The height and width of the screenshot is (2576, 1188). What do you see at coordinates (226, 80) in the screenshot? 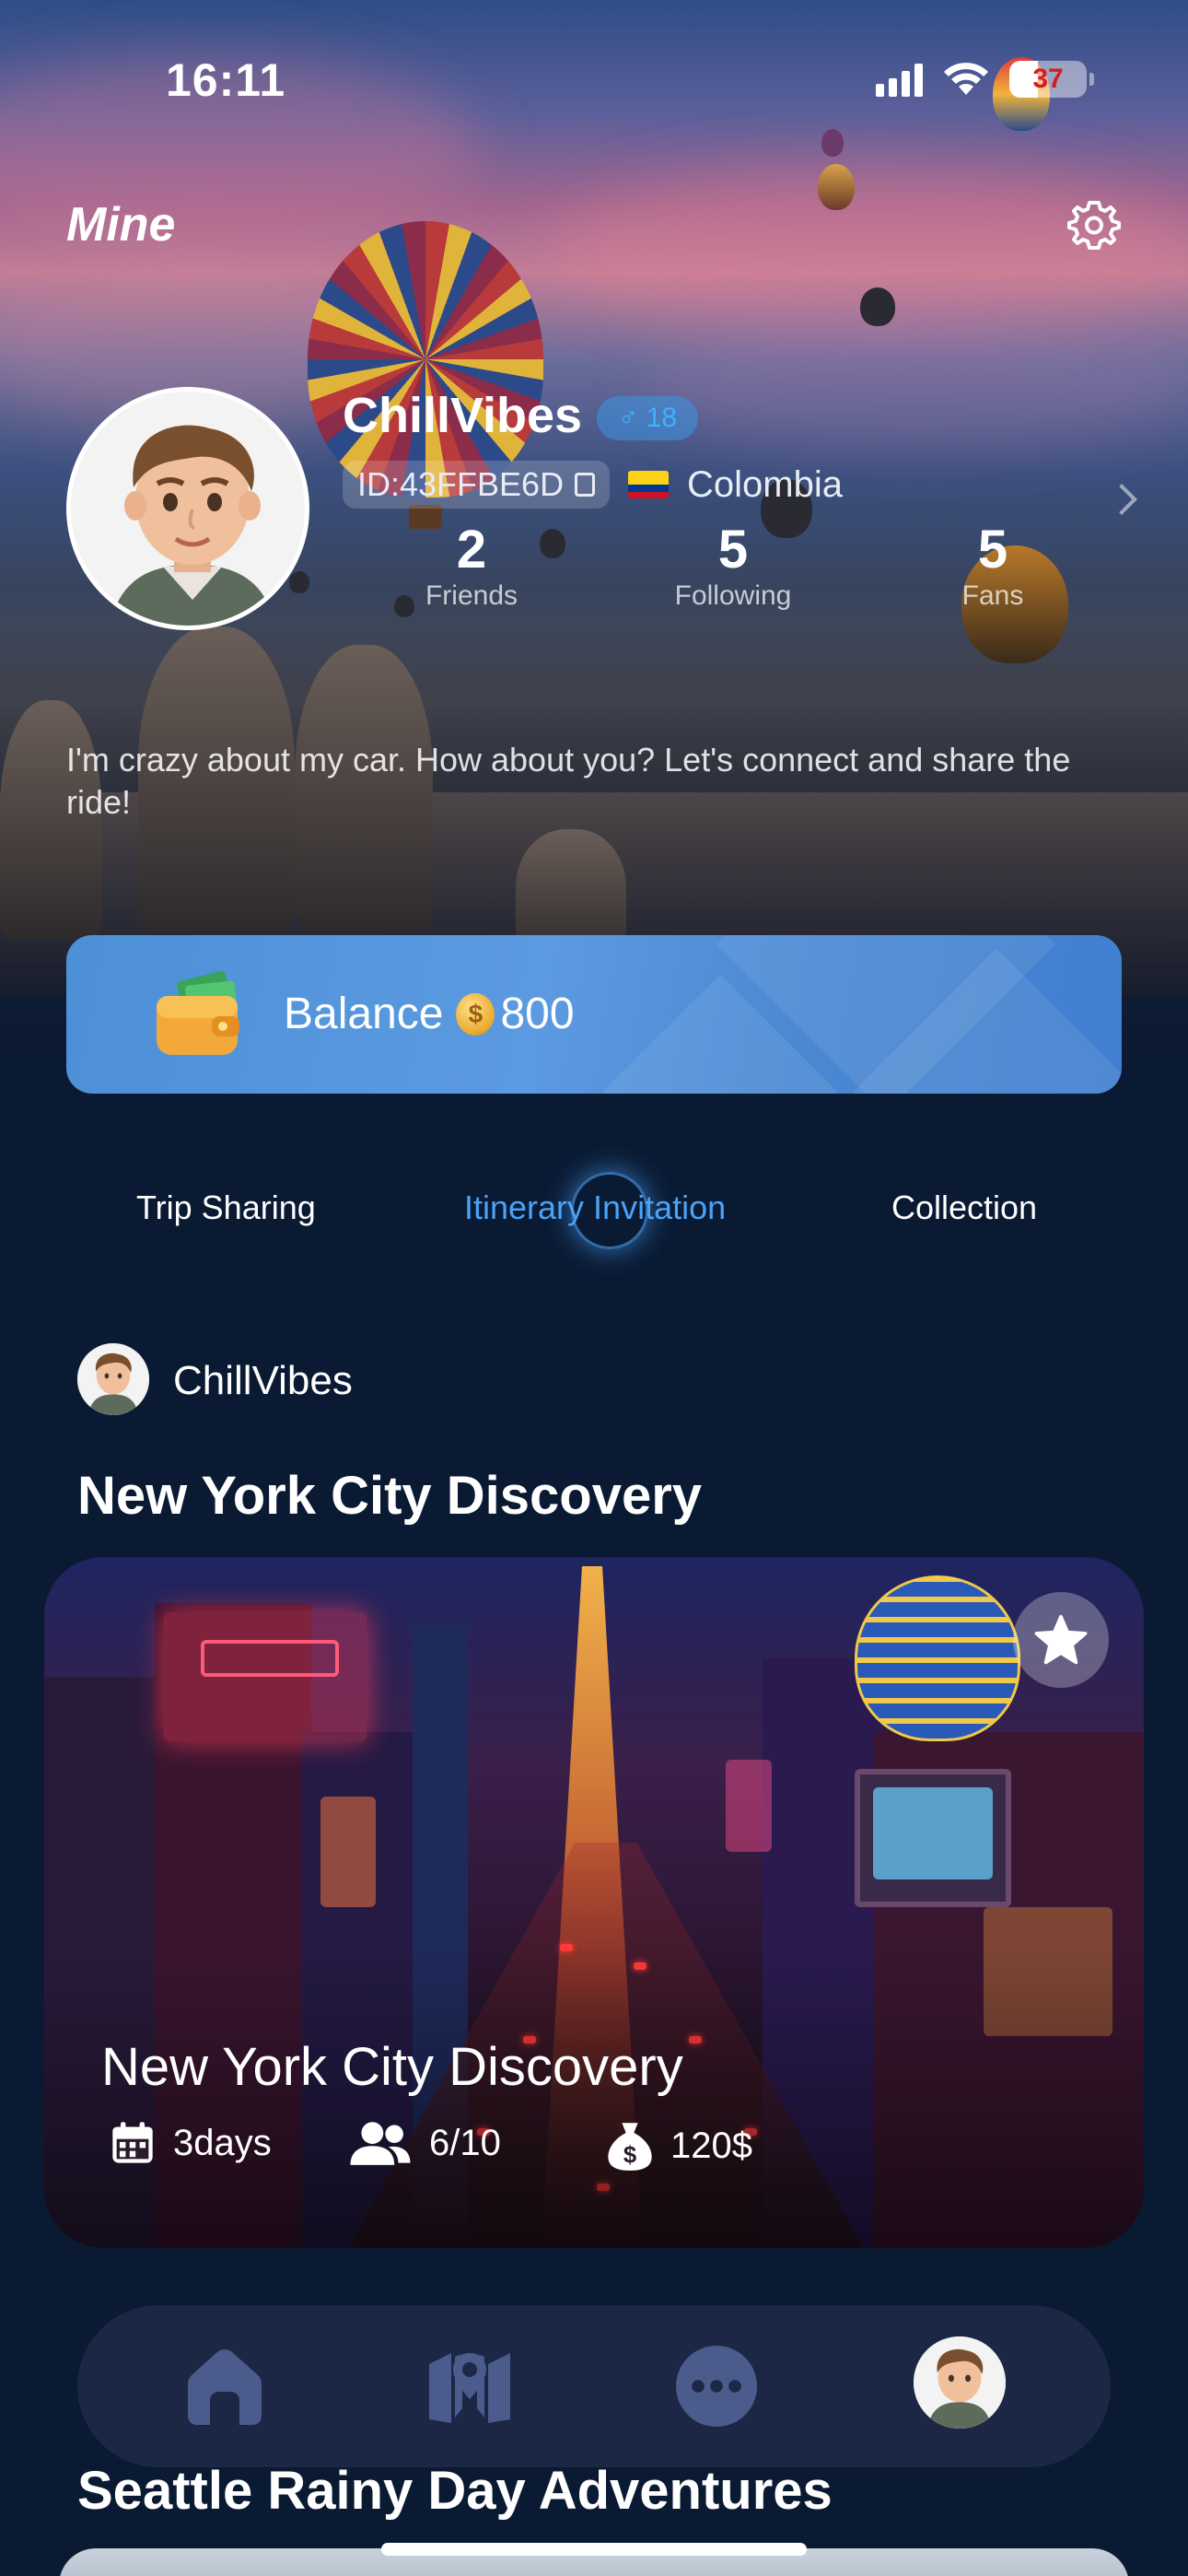
I see `status-time: 16:11` at bounding box center [226, 80].